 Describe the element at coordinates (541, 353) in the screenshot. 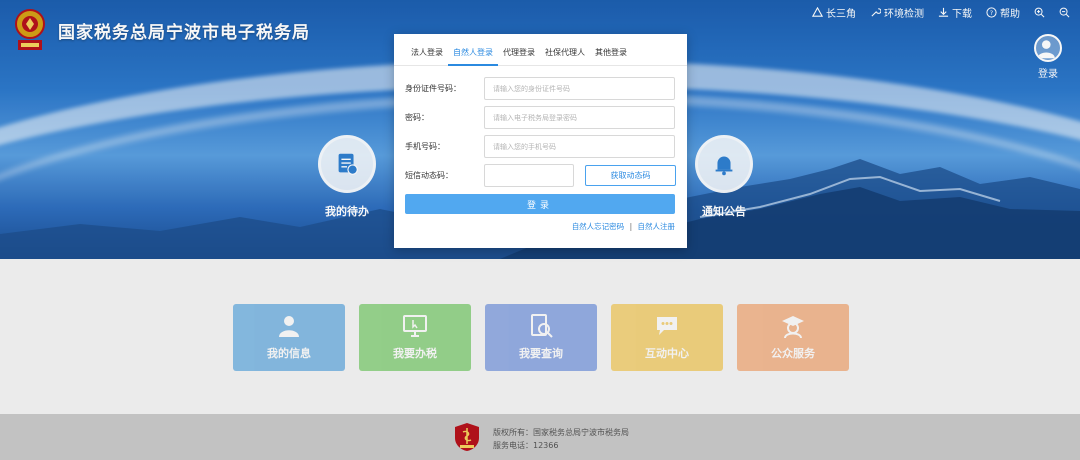

I see `query-label: 我要查询` at that location.